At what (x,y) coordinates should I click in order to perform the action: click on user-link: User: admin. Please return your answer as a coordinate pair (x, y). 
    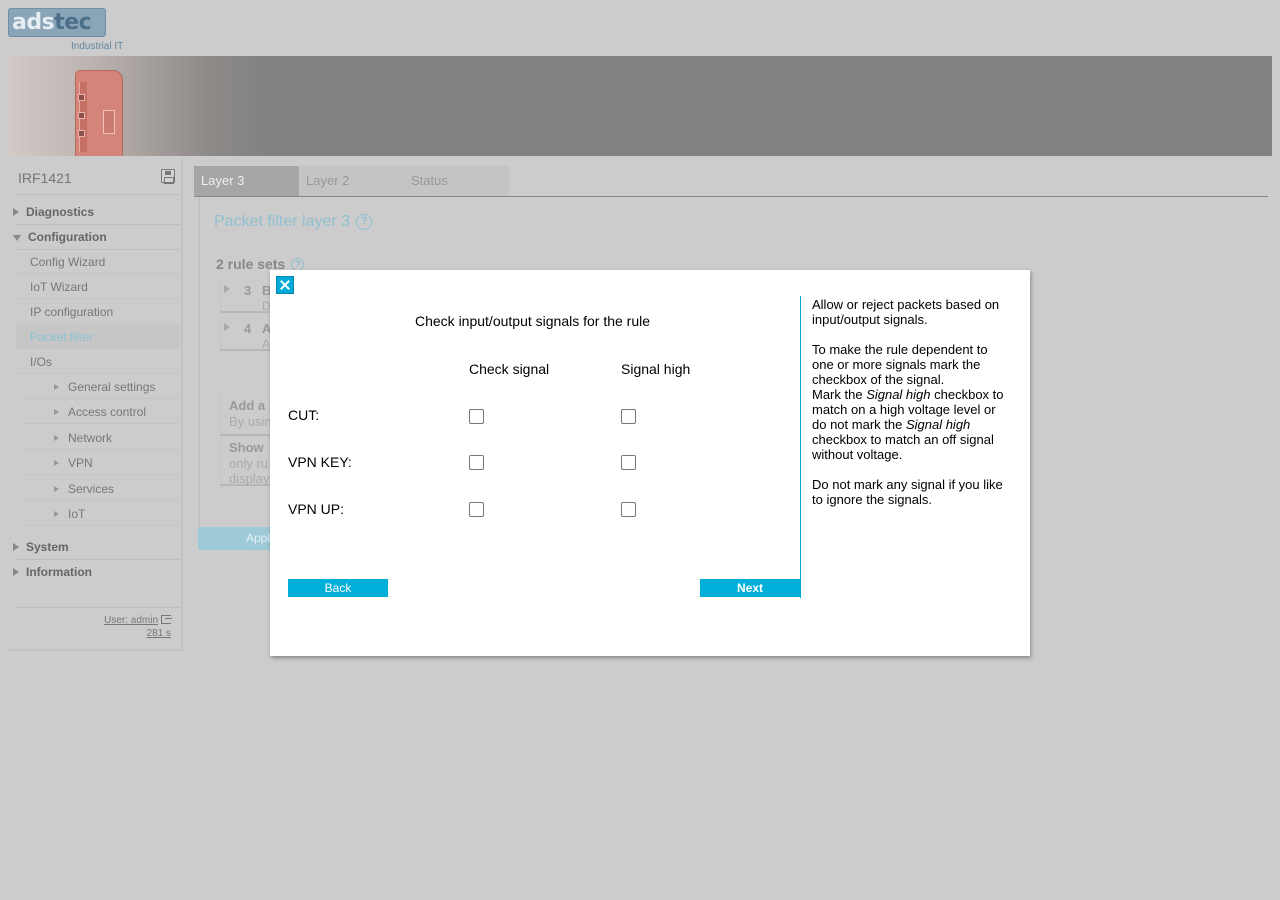
    Looking at the image, I should click on (138, 620).